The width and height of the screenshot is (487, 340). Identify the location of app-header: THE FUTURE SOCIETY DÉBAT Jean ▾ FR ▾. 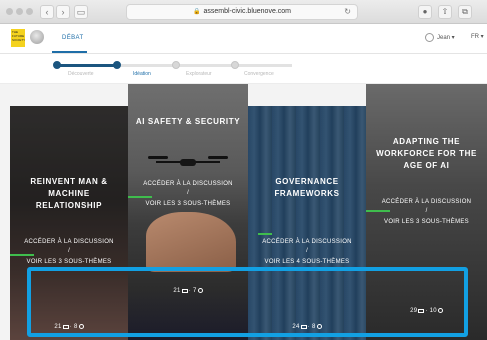
(243, 39).